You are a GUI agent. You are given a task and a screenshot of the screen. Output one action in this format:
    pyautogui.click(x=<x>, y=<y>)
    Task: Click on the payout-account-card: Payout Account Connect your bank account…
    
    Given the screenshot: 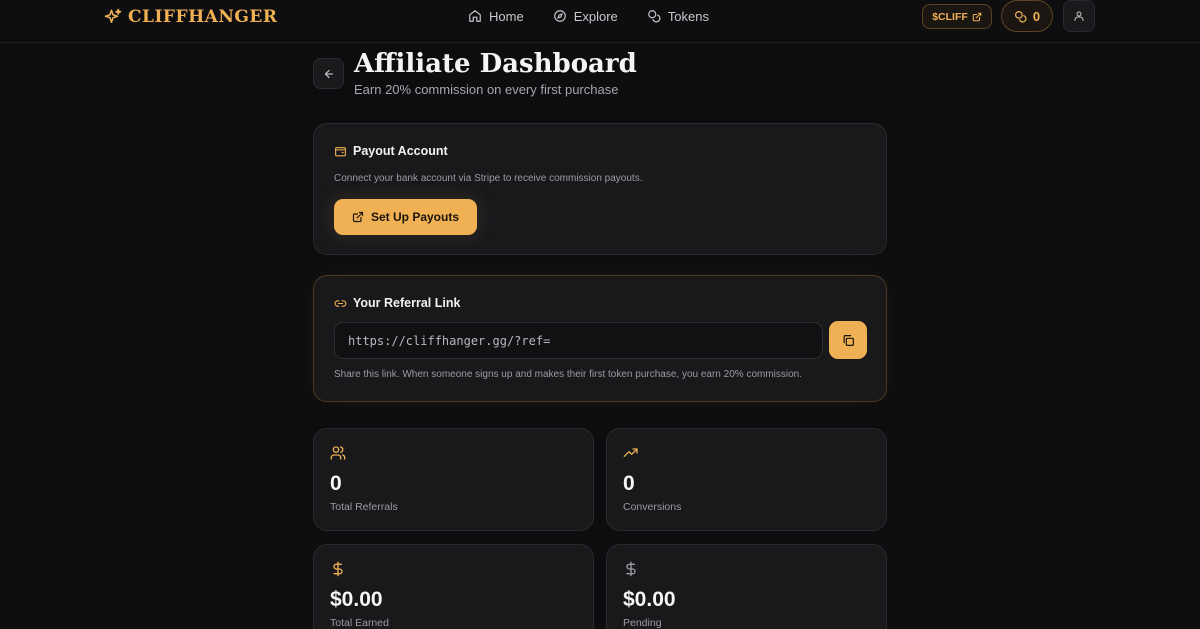 What is the action you would take?
    pyautogui.click(x=600, y=189)
    